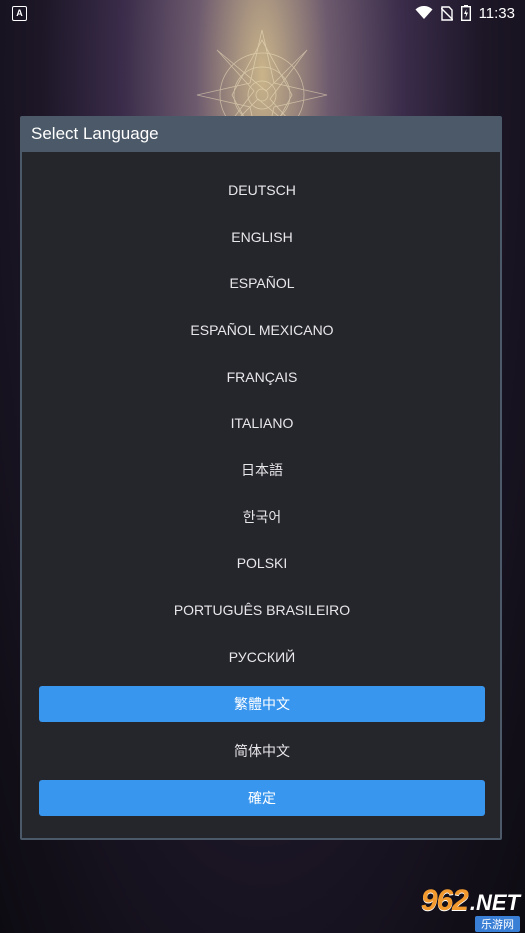 The width and height of the screenshot is (525, 933). I want to click on wifi-icon, so click(424, 12).